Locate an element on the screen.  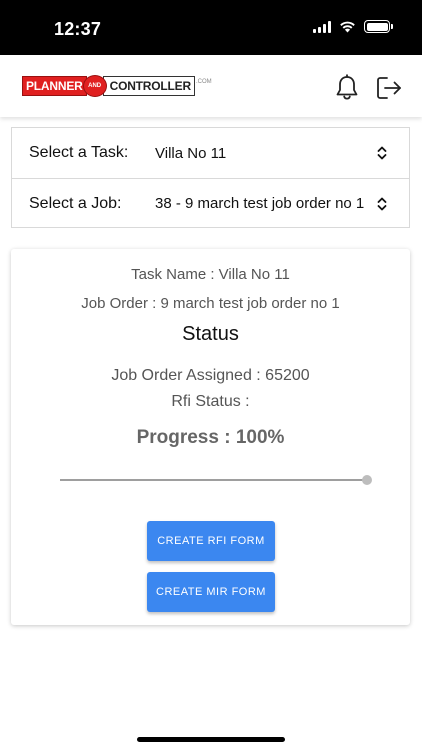
create-mir-form-button: CREATE MIR FORM is located at coordinates (211, 592).